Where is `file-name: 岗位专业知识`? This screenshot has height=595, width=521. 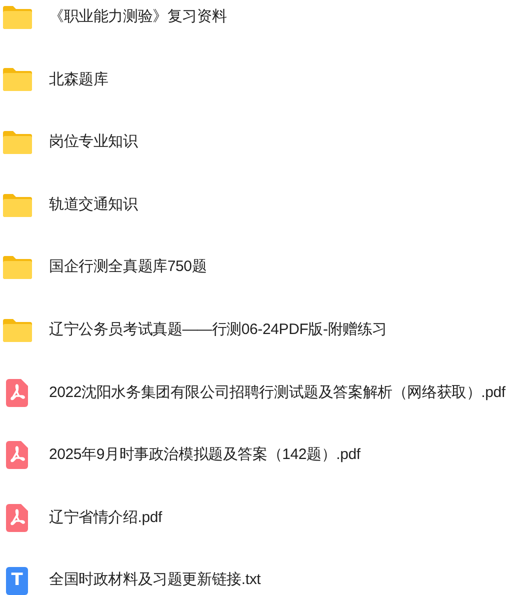 file-name: 岗位专业知识 is located at coordinates (93, 142).